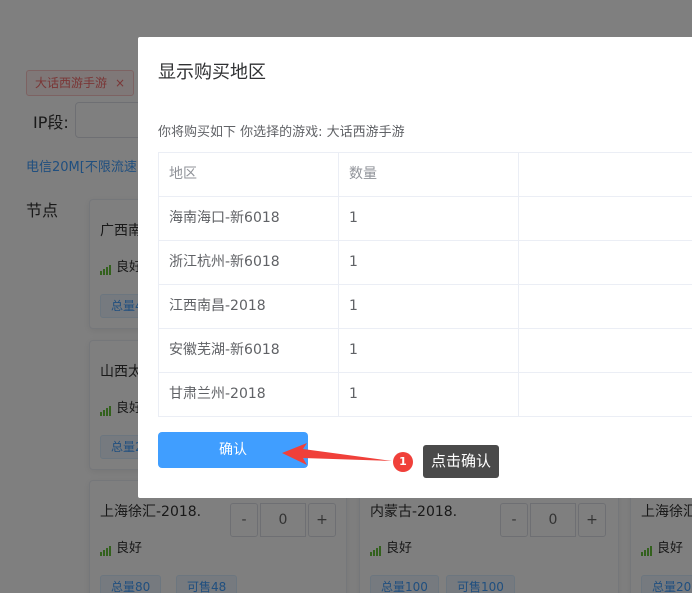 This screenshot has width=692, height=593. I want to click on step-badge: 1, so click(403, 462).